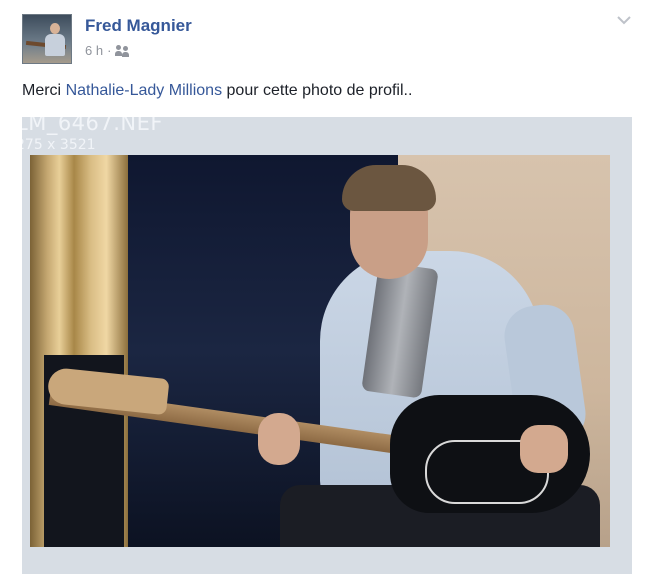 This screenshot has height=578, width=650. I want to click on post-text-after: pour cette photo de profil.., so click(317, 90).